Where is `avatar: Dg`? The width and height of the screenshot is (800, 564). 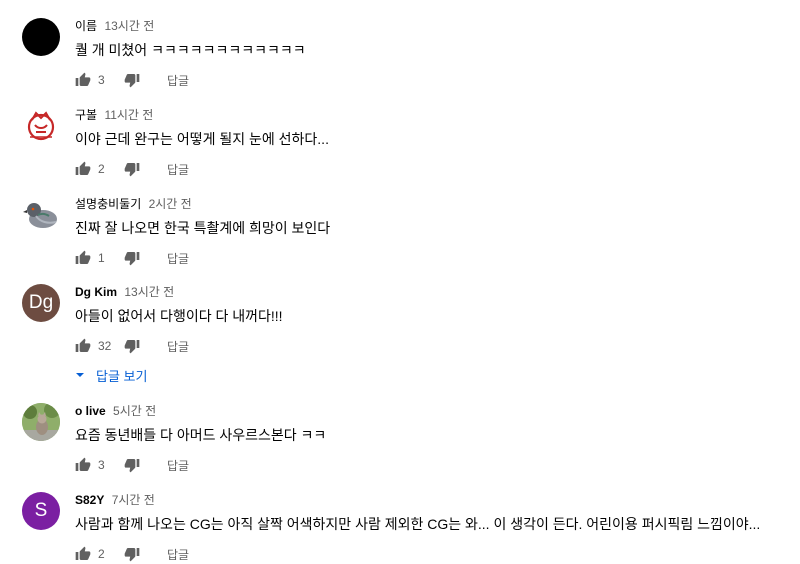
avatar: Dg is located at coordinates (41, 303).